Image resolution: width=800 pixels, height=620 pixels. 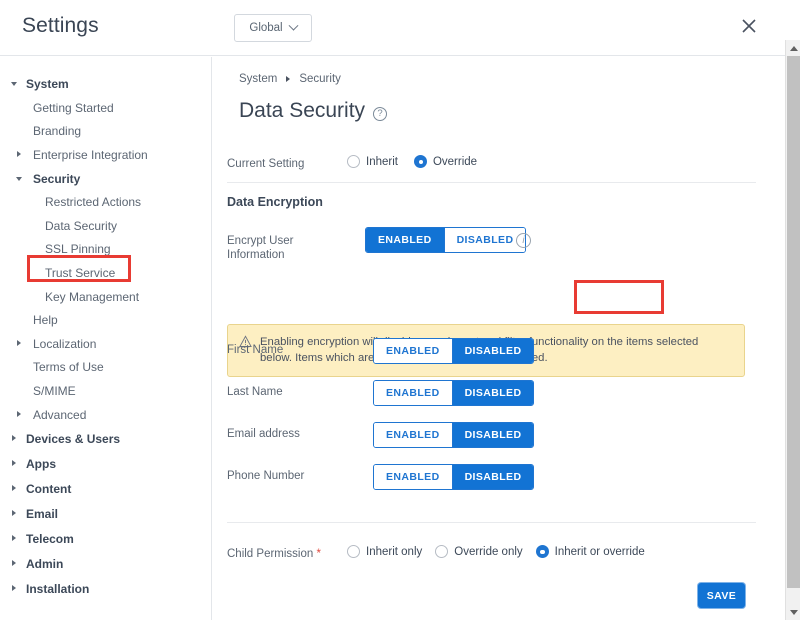 I want to click on encrypt-user-info-toggle: ENABLED DISABLED, so click(x=446, y=240).